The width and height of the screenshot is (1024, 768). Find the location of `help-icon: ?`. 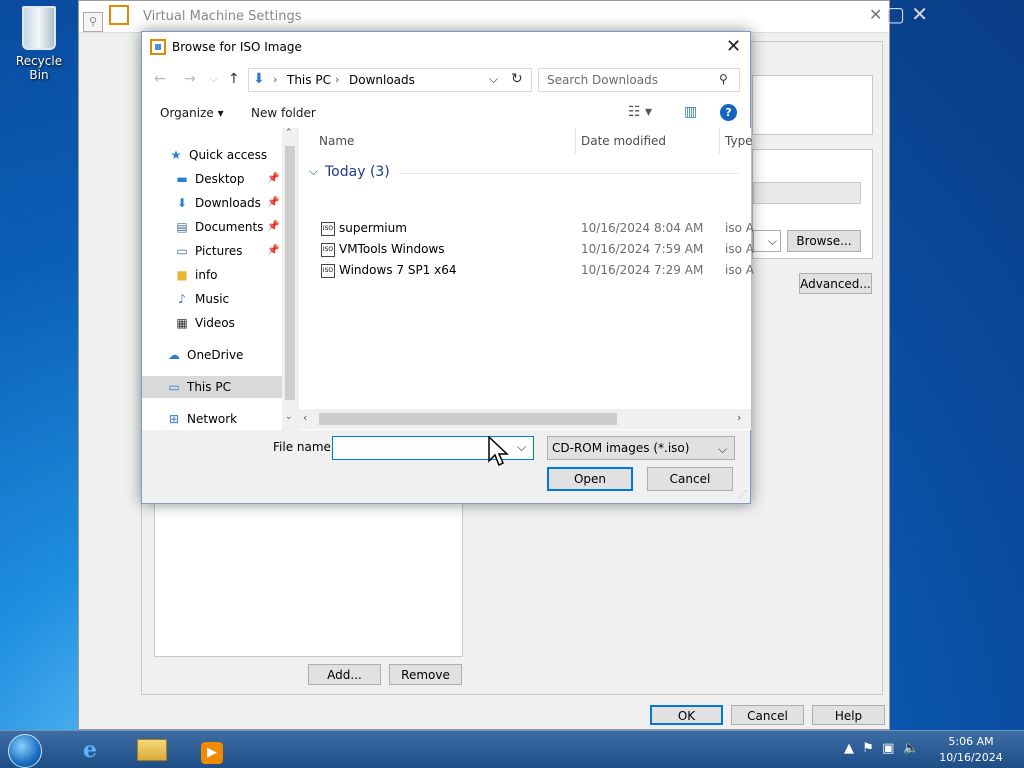

help-icon: ? is located at coordinates (728, 112).